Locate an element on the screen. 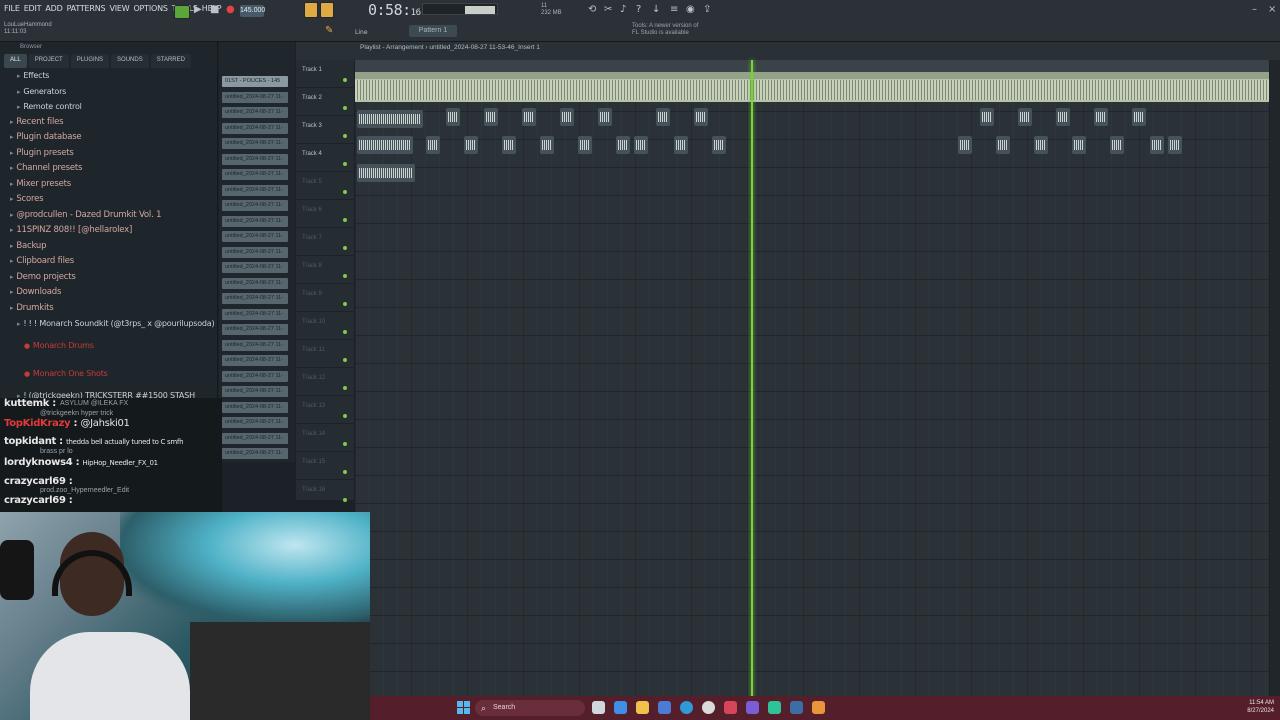 The image size is (1280, 720). taskbar-search: ⌕ Search is located at coordinates (530, 708).